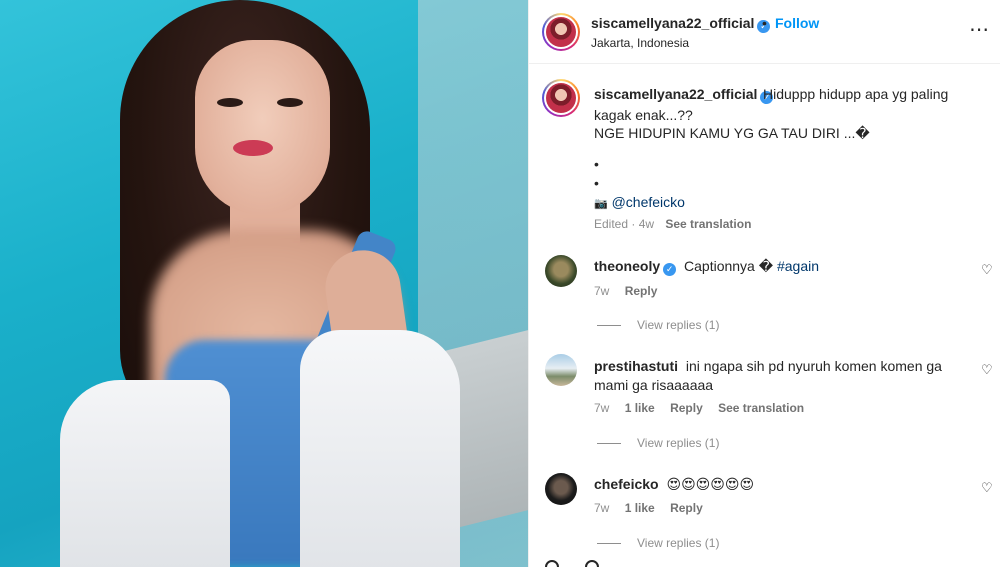  What do you see at coordinates (561, 370) in the screenshot?
I see `comment-avatar-prestihastuti` at bounding box center [561, 370].